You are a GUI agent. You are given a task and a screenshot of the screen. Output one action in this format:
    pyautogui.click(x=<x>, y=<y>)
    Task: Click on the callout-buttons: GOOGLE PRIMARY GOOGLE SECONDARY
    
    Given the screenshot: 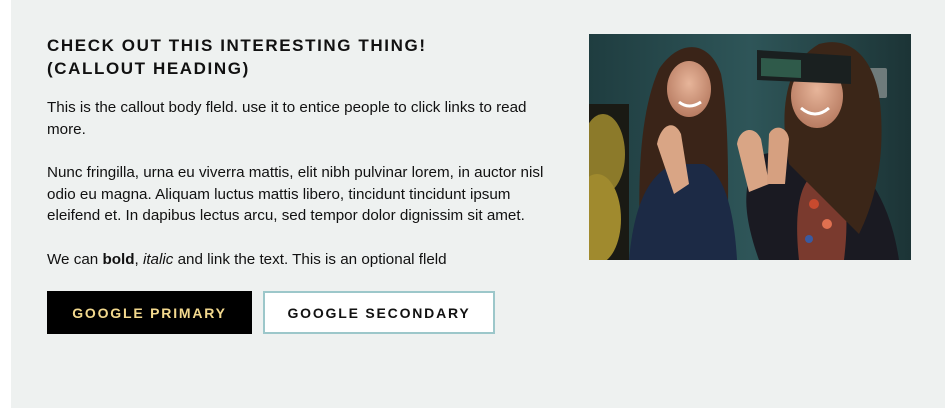 What is the action you would take?
    pyautogui.click(x=271, y=312)
    